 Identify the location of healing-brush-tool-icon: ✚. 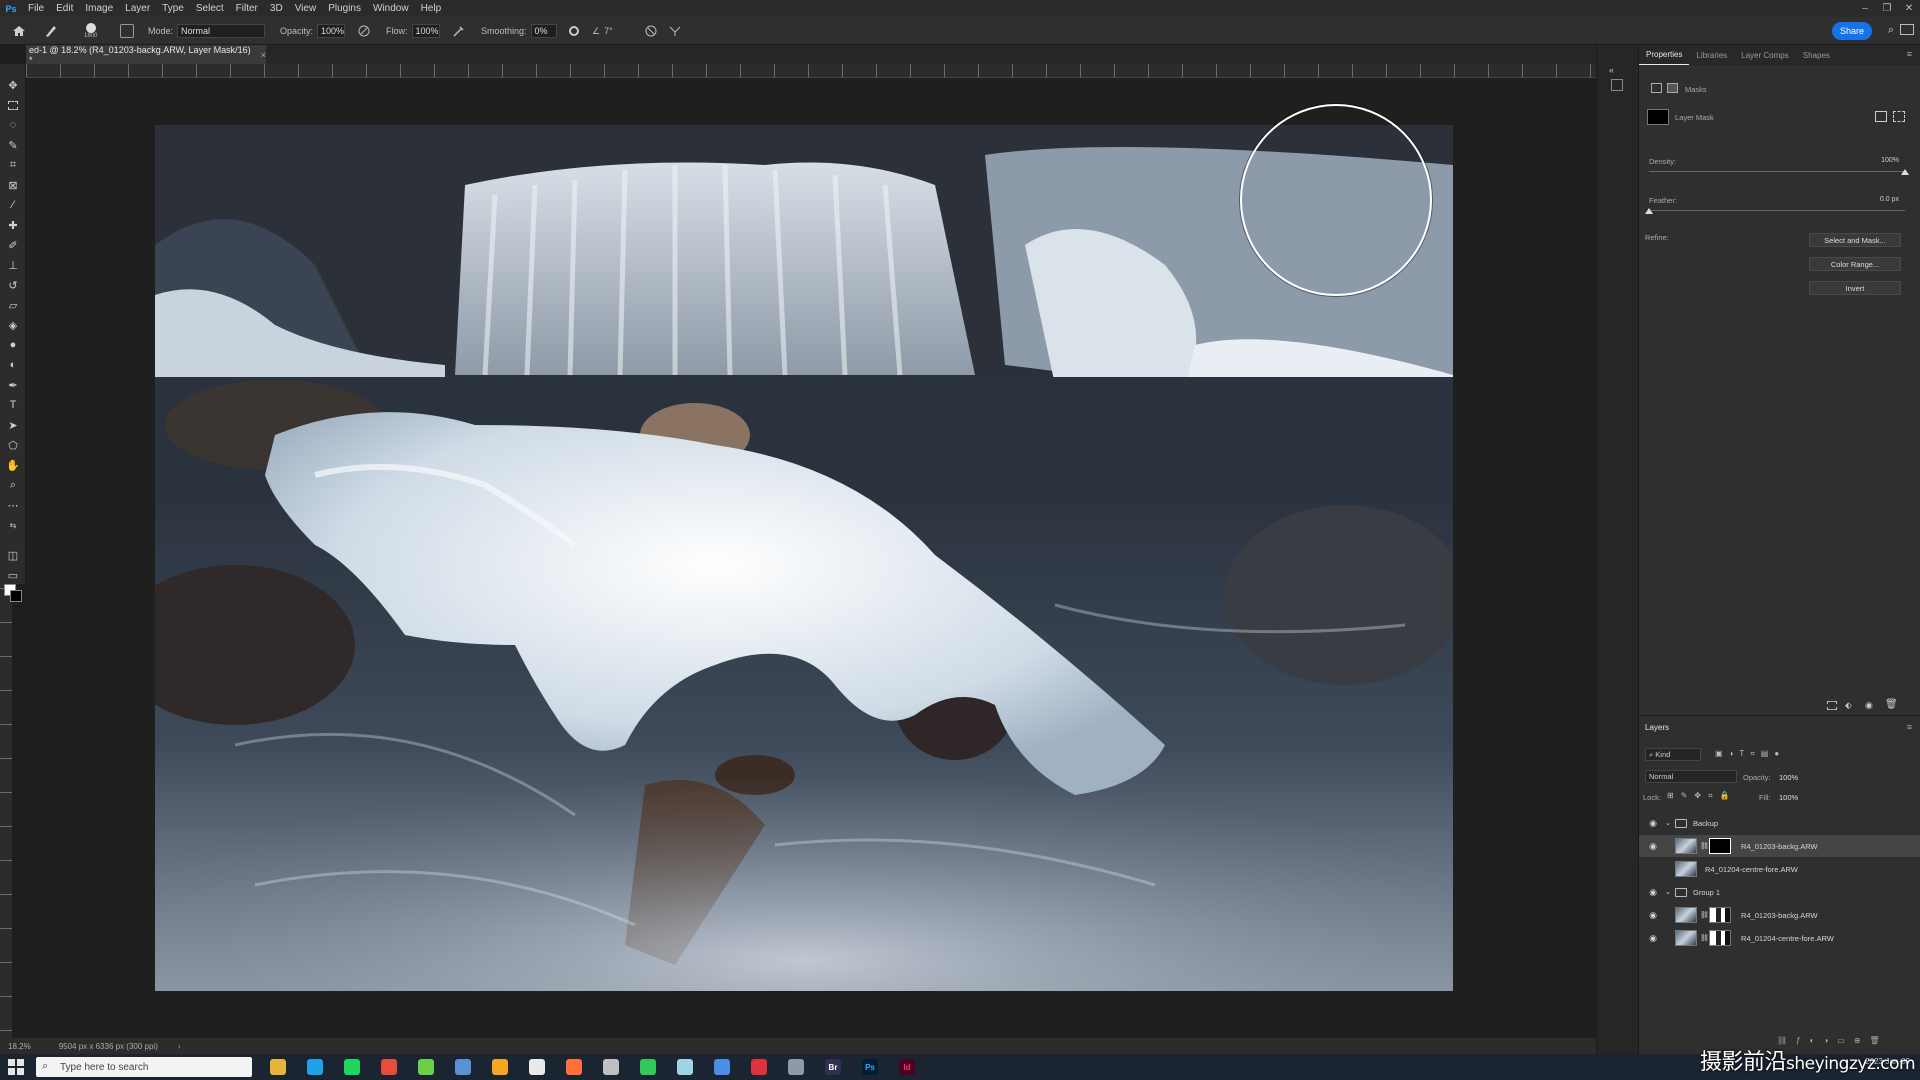
(13, 225).